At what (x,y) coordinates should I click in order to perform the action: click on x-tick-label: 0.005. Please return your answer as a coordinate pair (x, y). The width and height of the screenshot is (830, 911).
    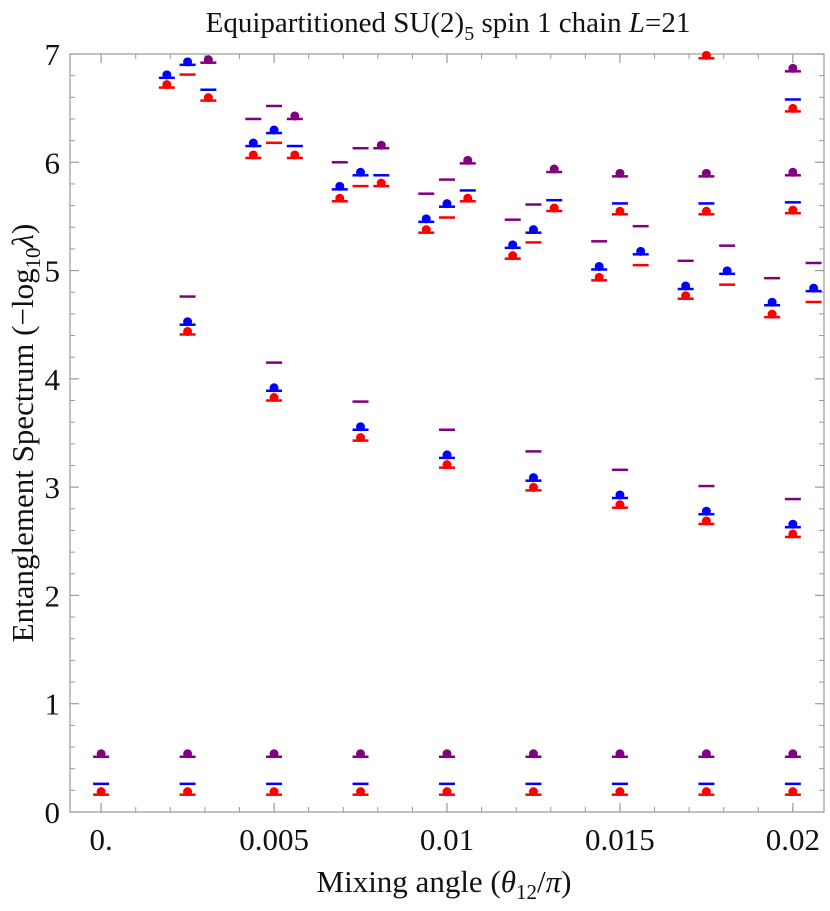
    Looking at the image, I should click on (274, 839).